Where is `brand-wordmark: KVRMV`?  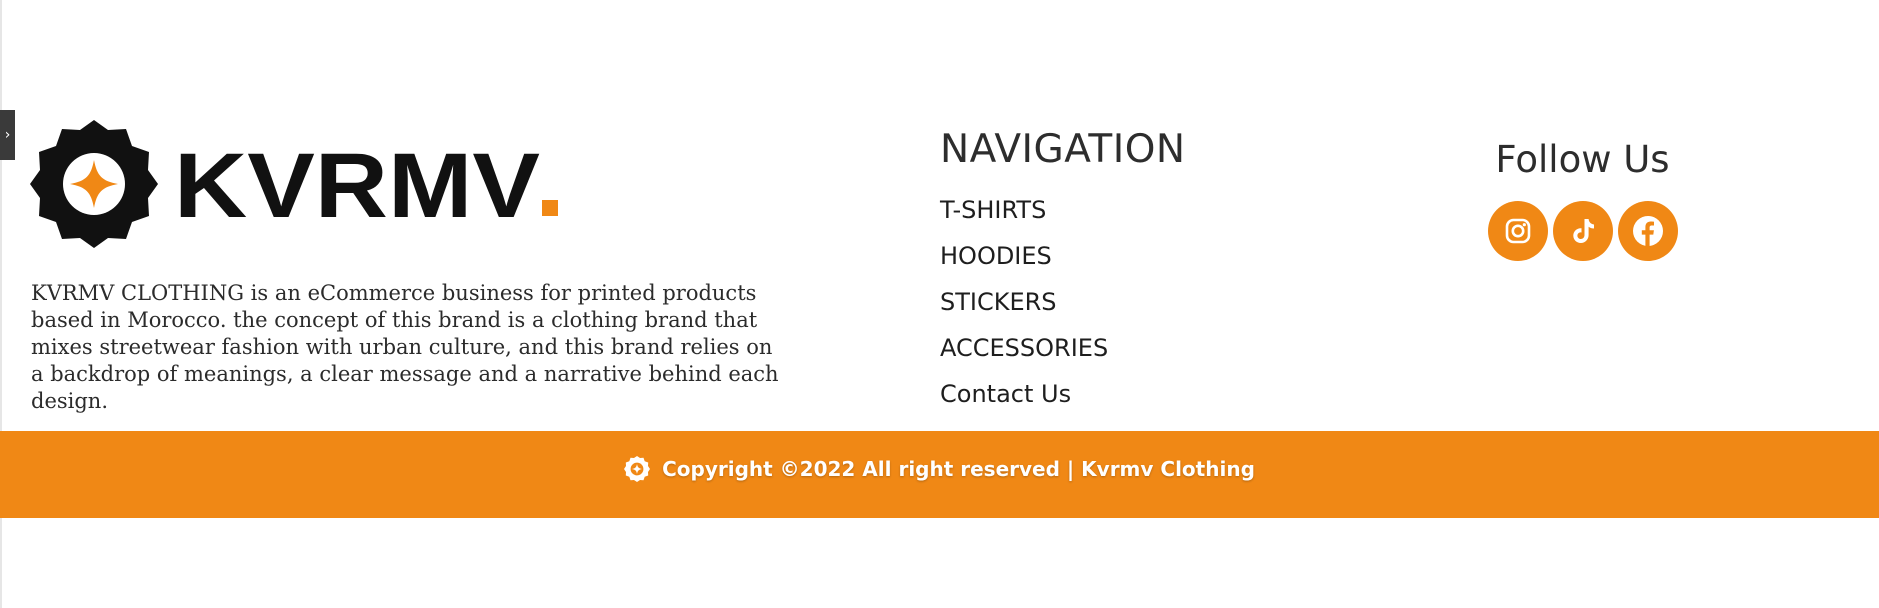
brand-wordmark: KVRMV is located at coordinates (357, 186).